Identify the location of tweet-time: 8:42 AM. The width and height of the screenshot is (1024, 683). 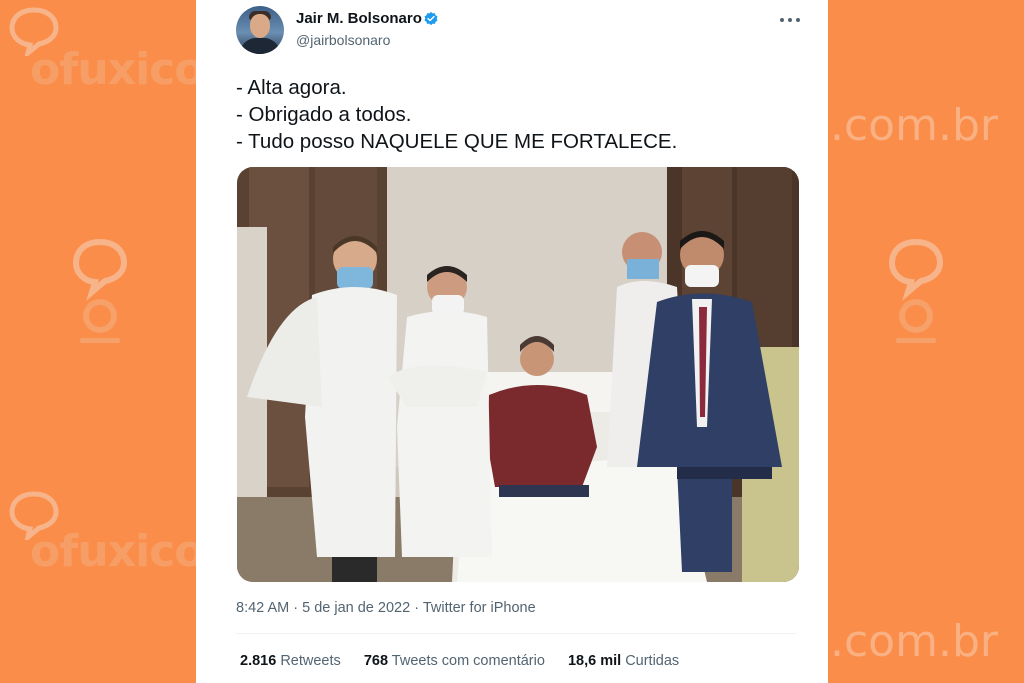
(262, 608).